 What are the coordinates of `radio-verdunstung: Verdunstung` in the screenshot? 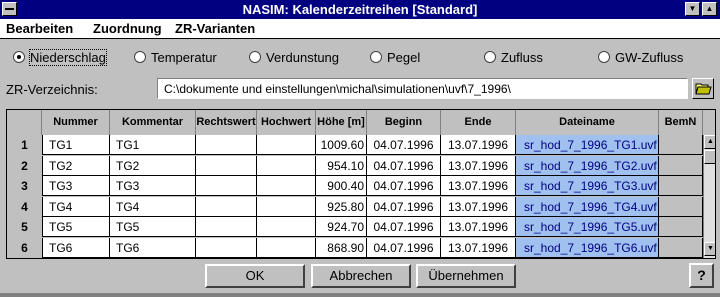 It's located at (294, 57).